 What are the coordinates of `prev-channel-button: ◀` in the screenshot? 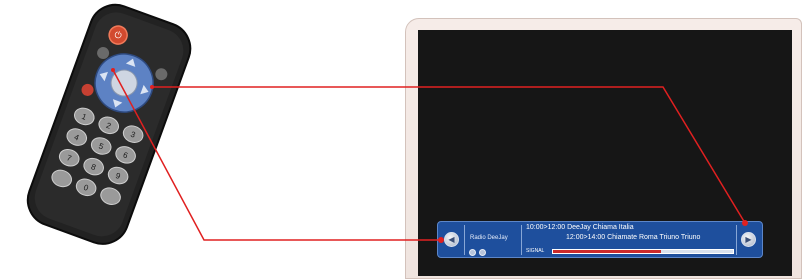 It's located at (451, 239).